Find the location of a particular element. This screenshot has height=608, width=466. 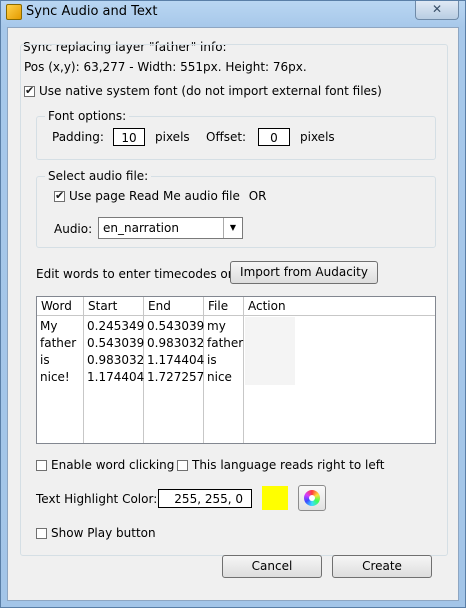

show-play-option: Show Play button is located at coordinates (96, 533).